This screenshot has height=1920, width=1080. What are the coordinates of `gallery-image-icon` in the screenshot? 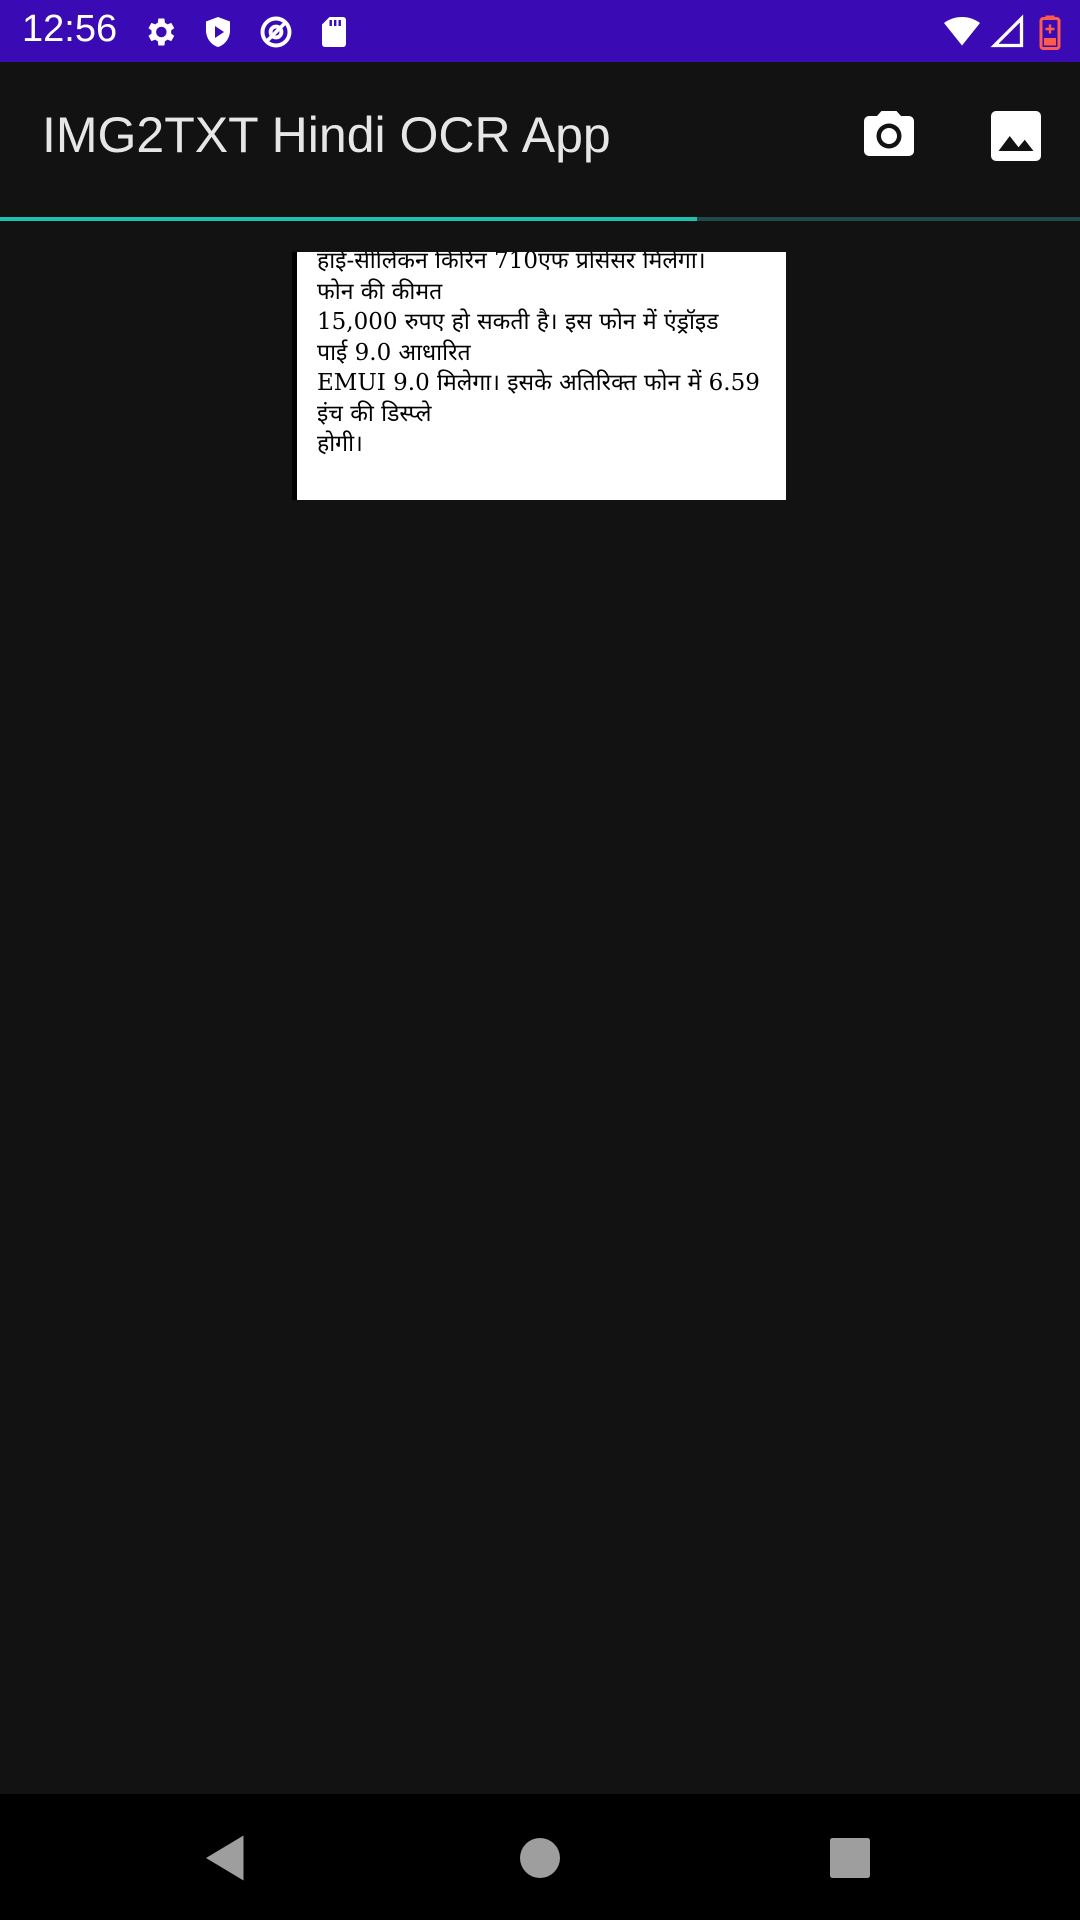 It's located at (1016, 136).